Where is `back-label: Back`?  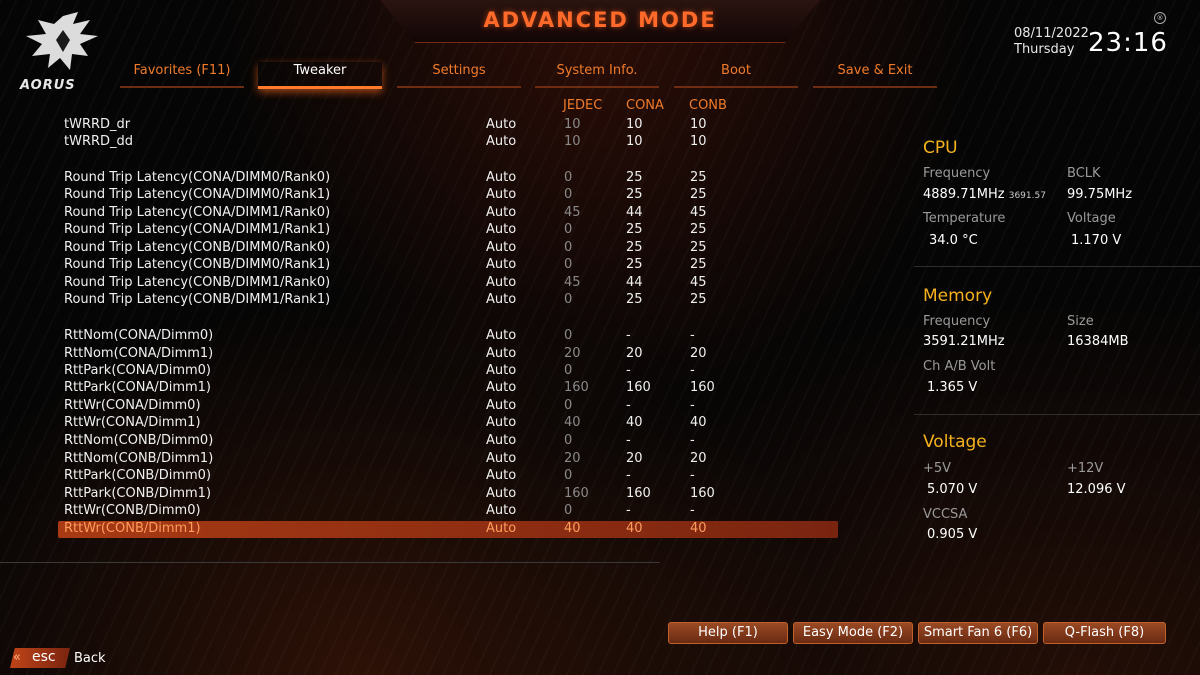 back-label: Back is located at coordinates (90, 658).